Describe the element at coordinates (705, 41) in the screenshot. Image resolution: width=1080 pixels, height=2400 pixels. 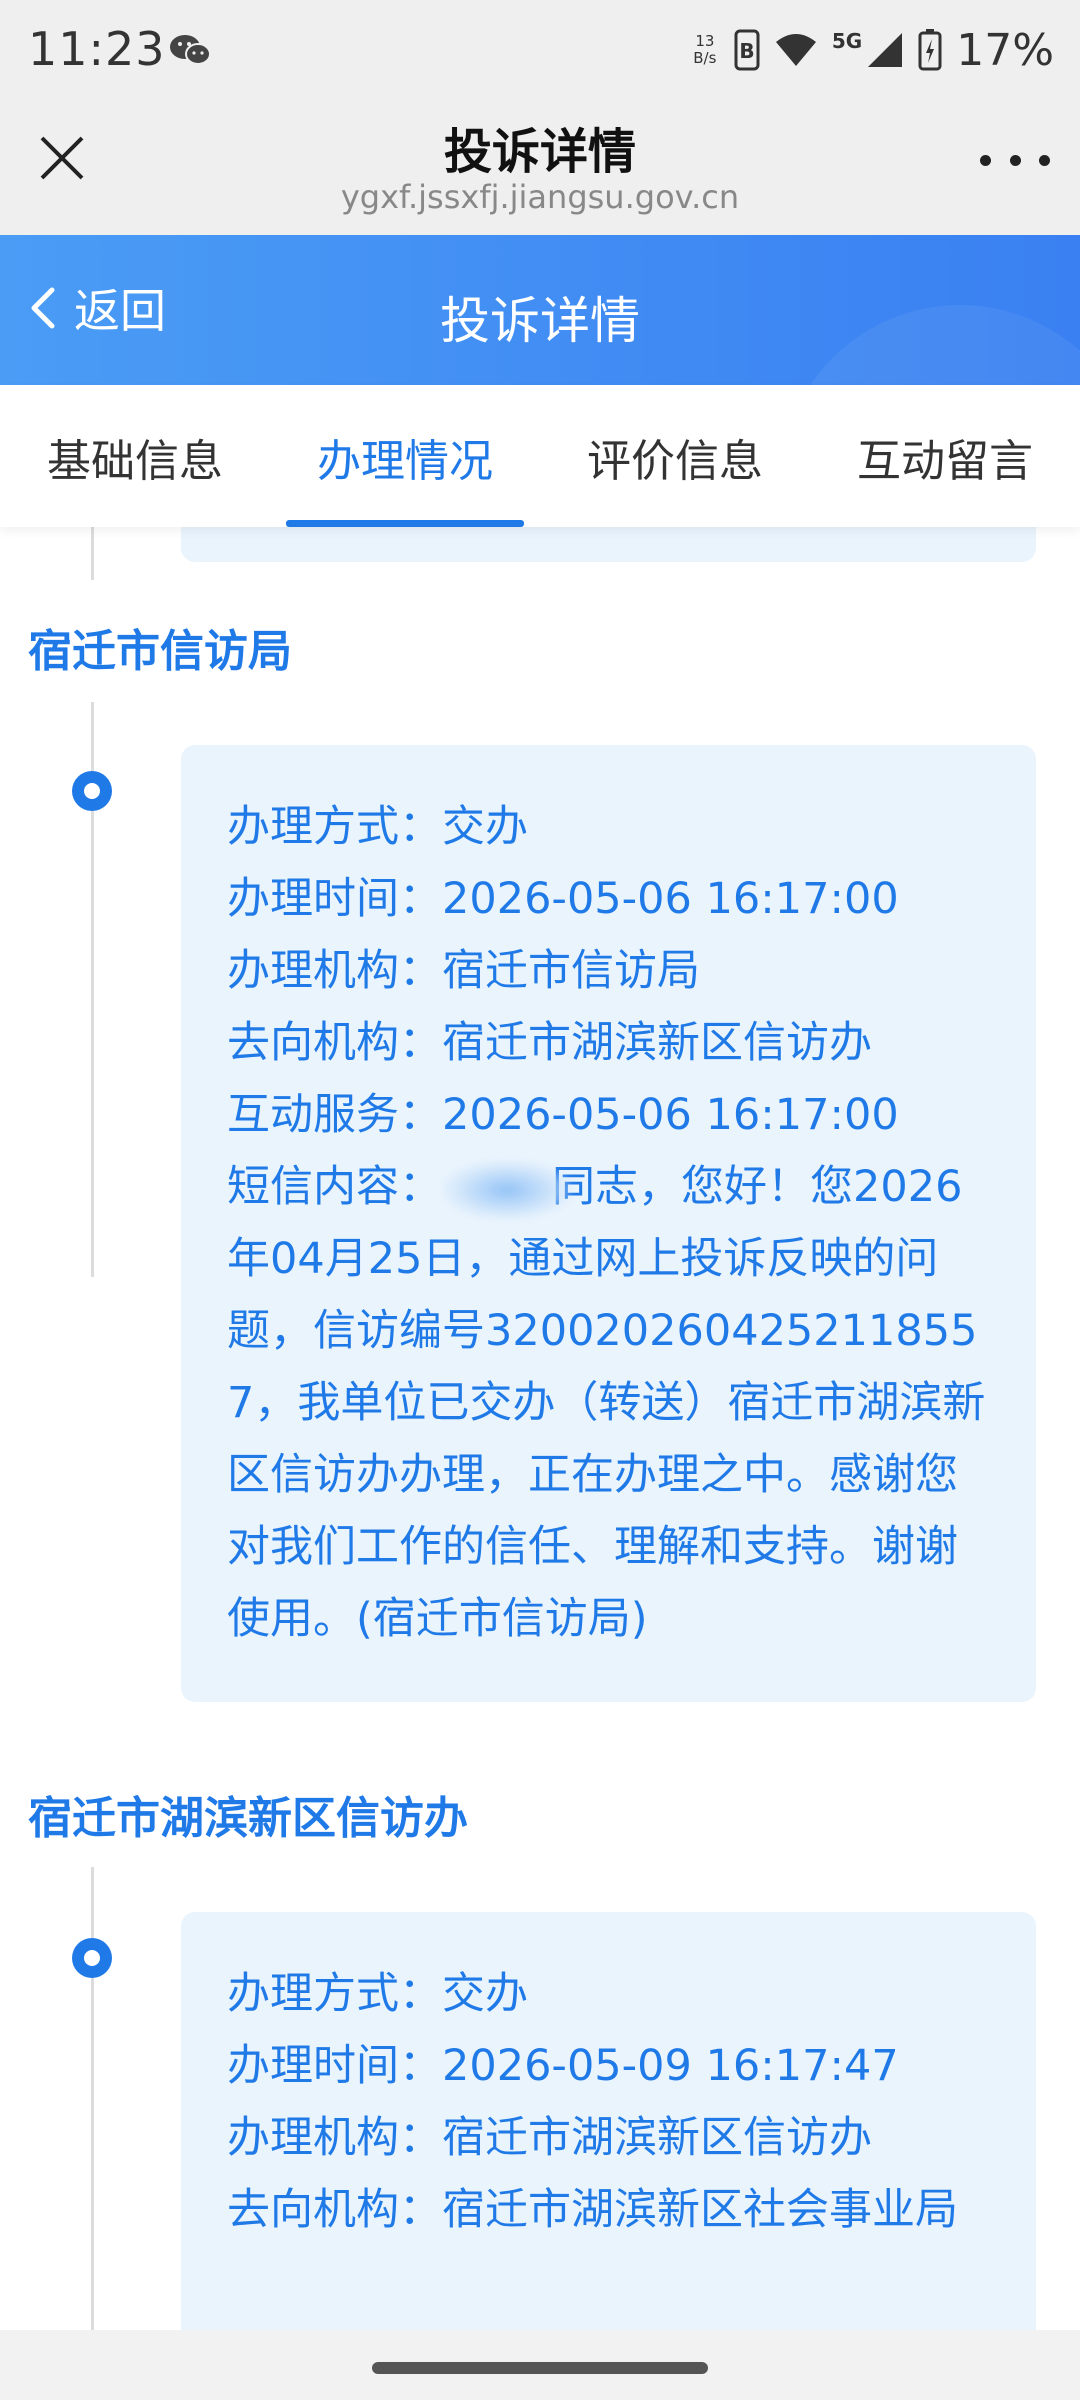
I see `net-speed-value: 13` at that location.